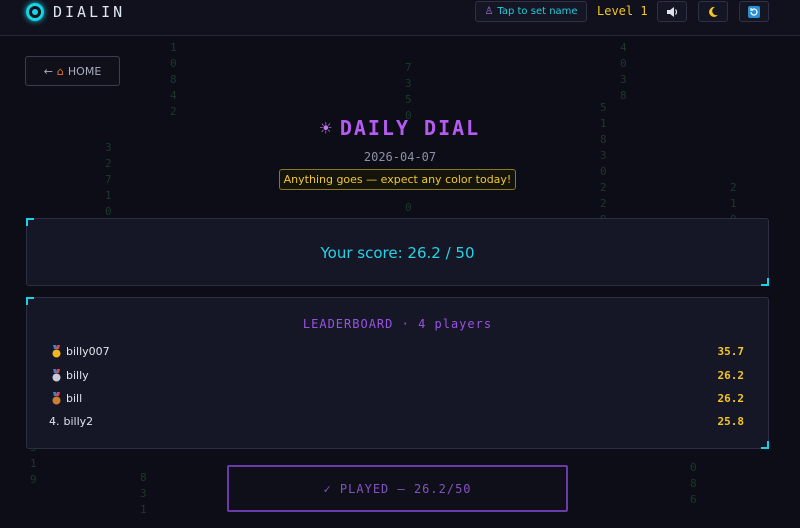 This screenshot has width=800, height=528. What do you see at coordinates (731, 421) in the screenshot?
I see `player-score: 25.8` at bounding box center [731, 421].